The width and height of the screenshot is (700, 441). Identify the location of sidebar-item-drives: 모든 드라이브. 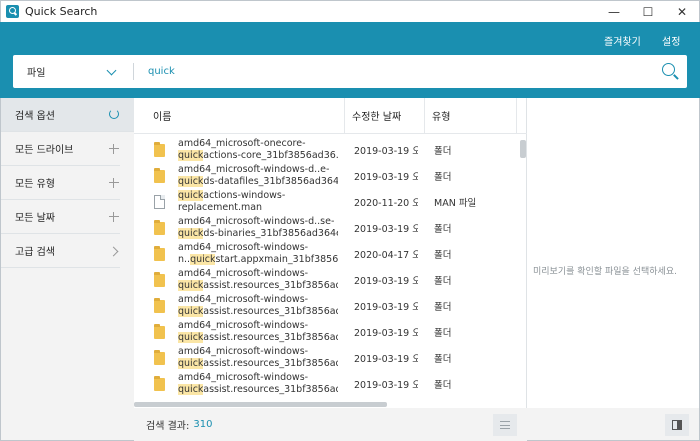
(60, 149).